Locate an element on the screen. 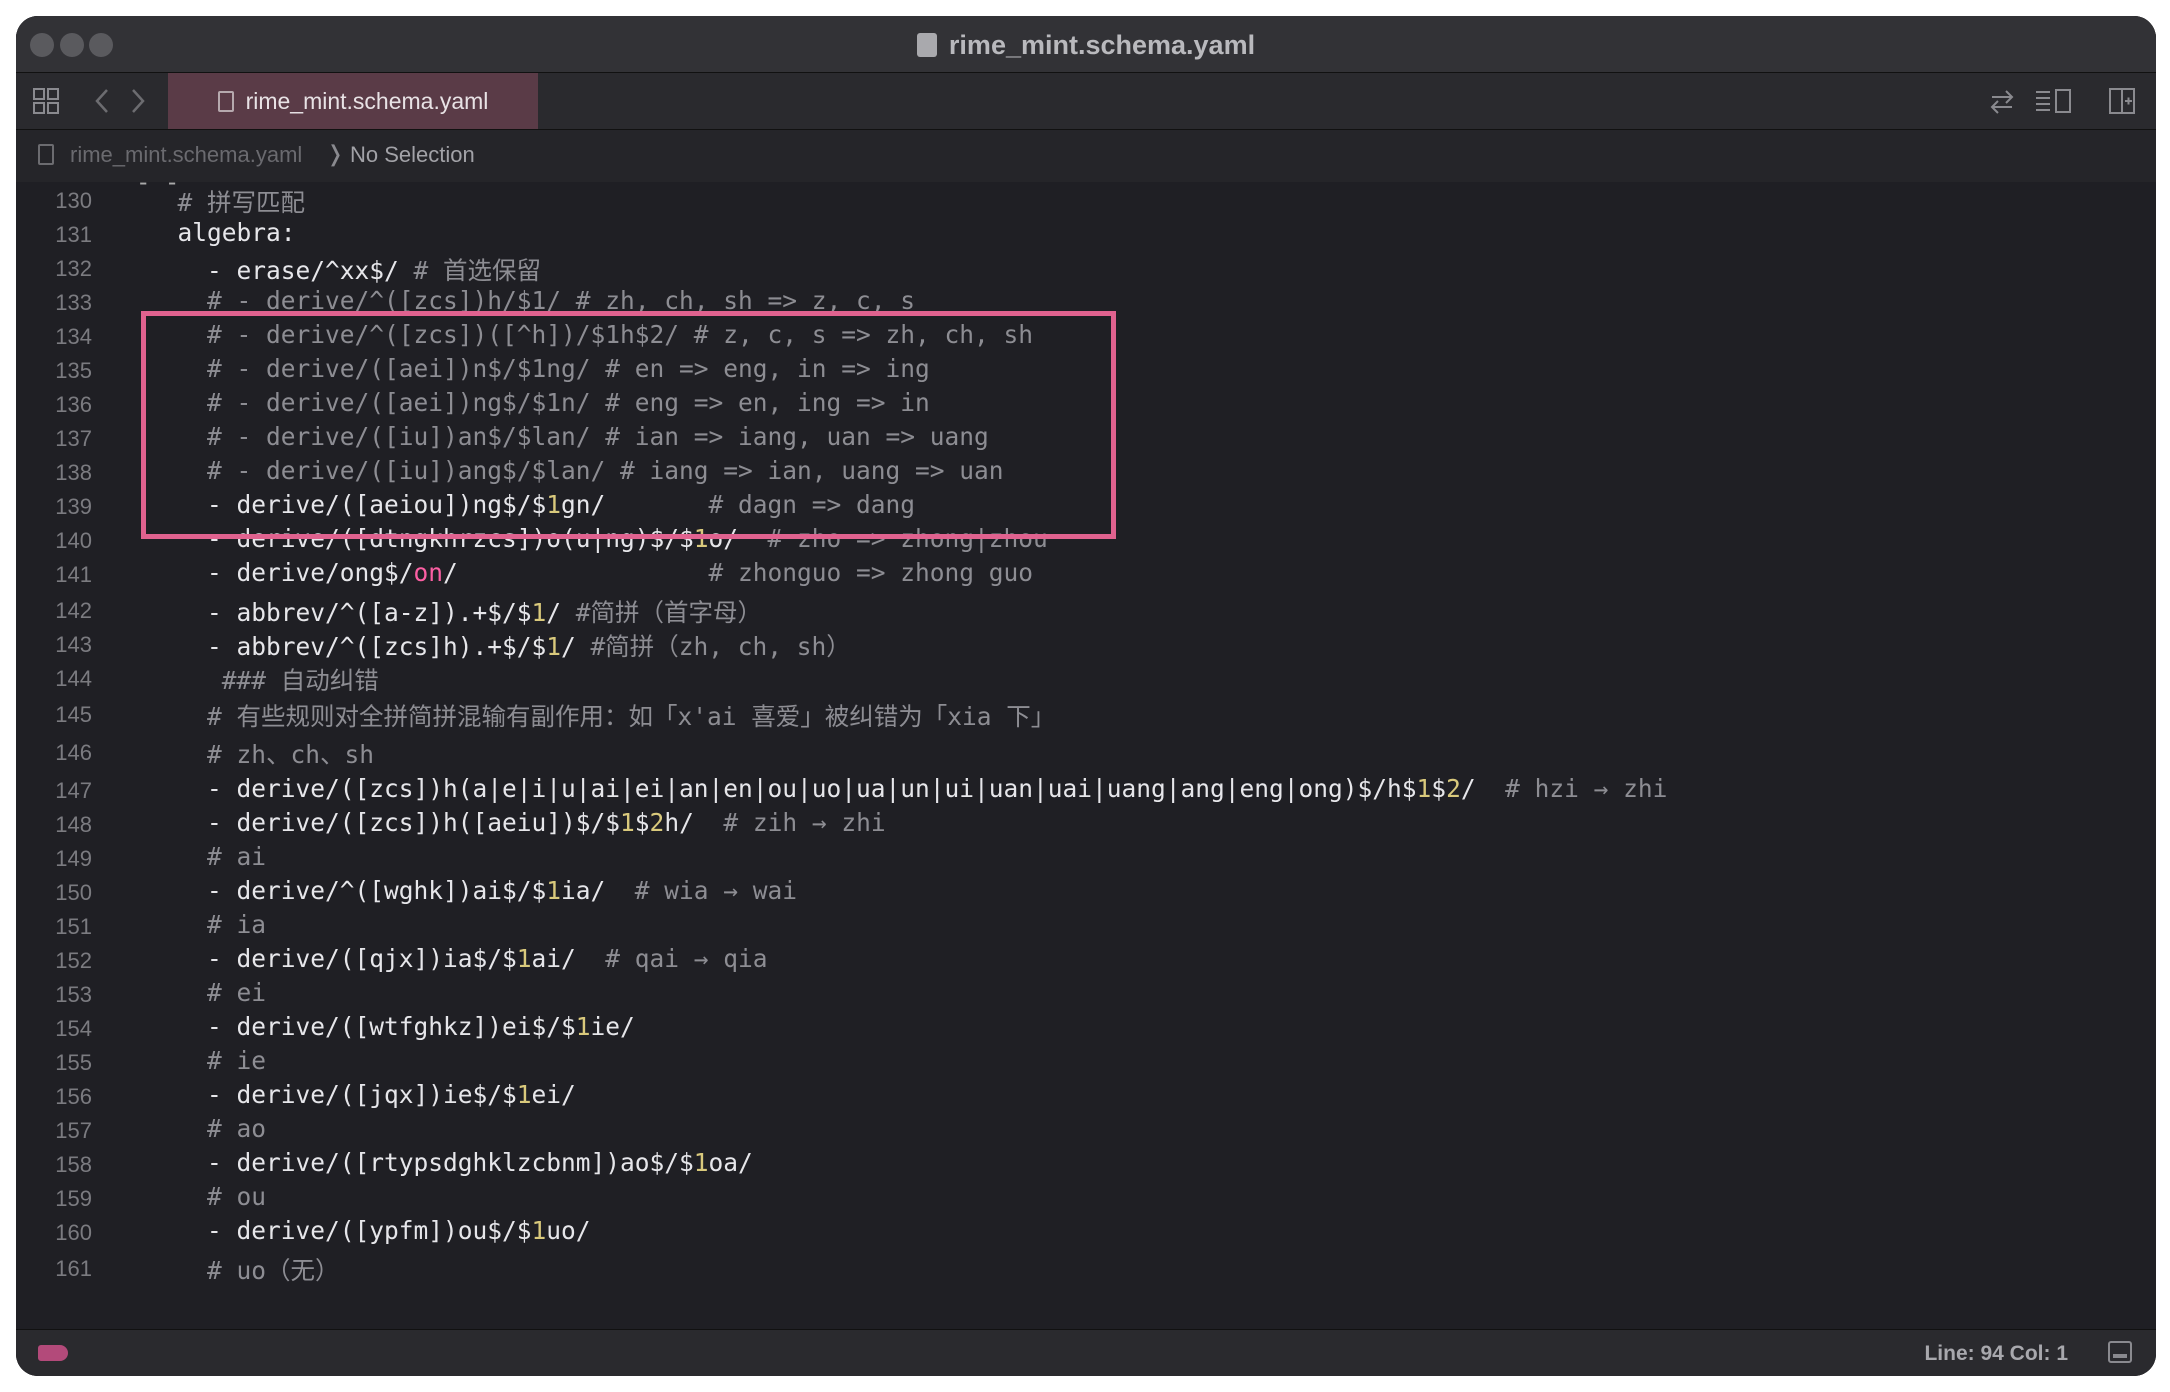 The image size is (2170, 1392). line-number: 149 is located at coordinates (73, 858).